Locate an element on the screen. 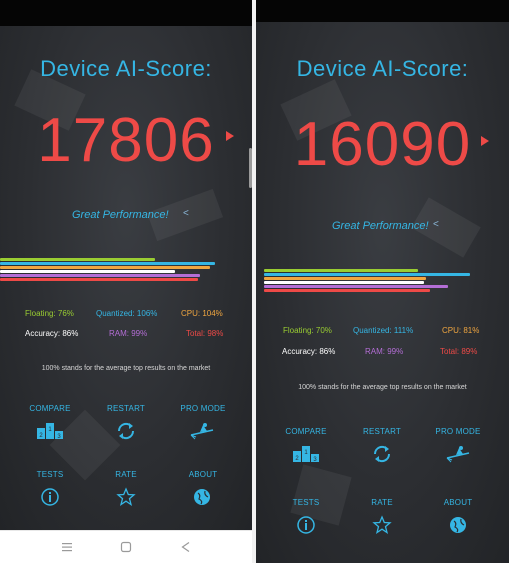 Image resolution: width=509 pixels, height=564 pixels. navigation-bar is located at coordinates (126, 547).